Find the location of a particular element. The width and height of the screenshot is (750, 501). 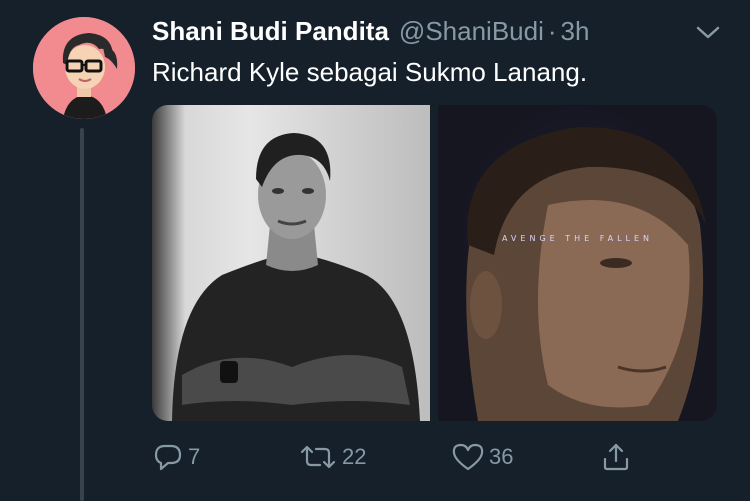

reply-button: 7 is located at coordinates (176, 457).